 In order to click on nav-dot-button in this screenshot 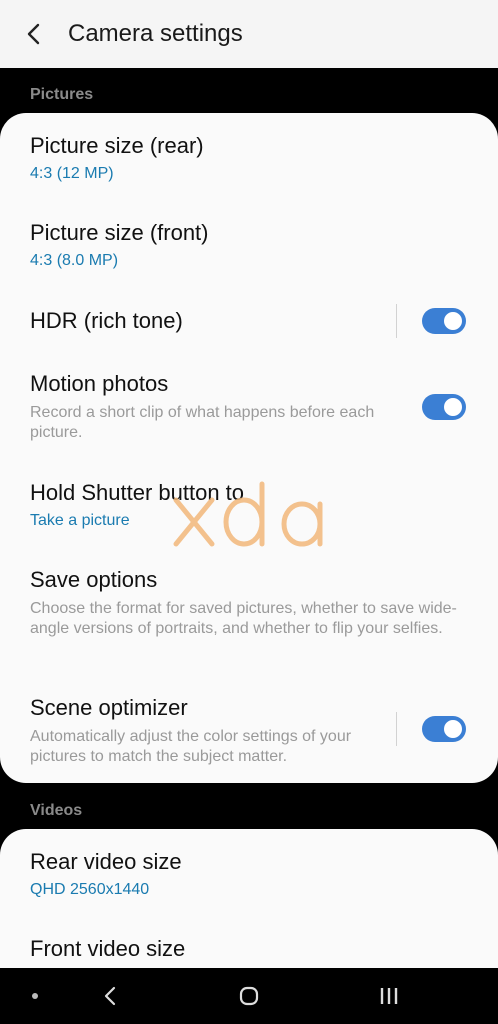, I will do `click(35, 996)`.